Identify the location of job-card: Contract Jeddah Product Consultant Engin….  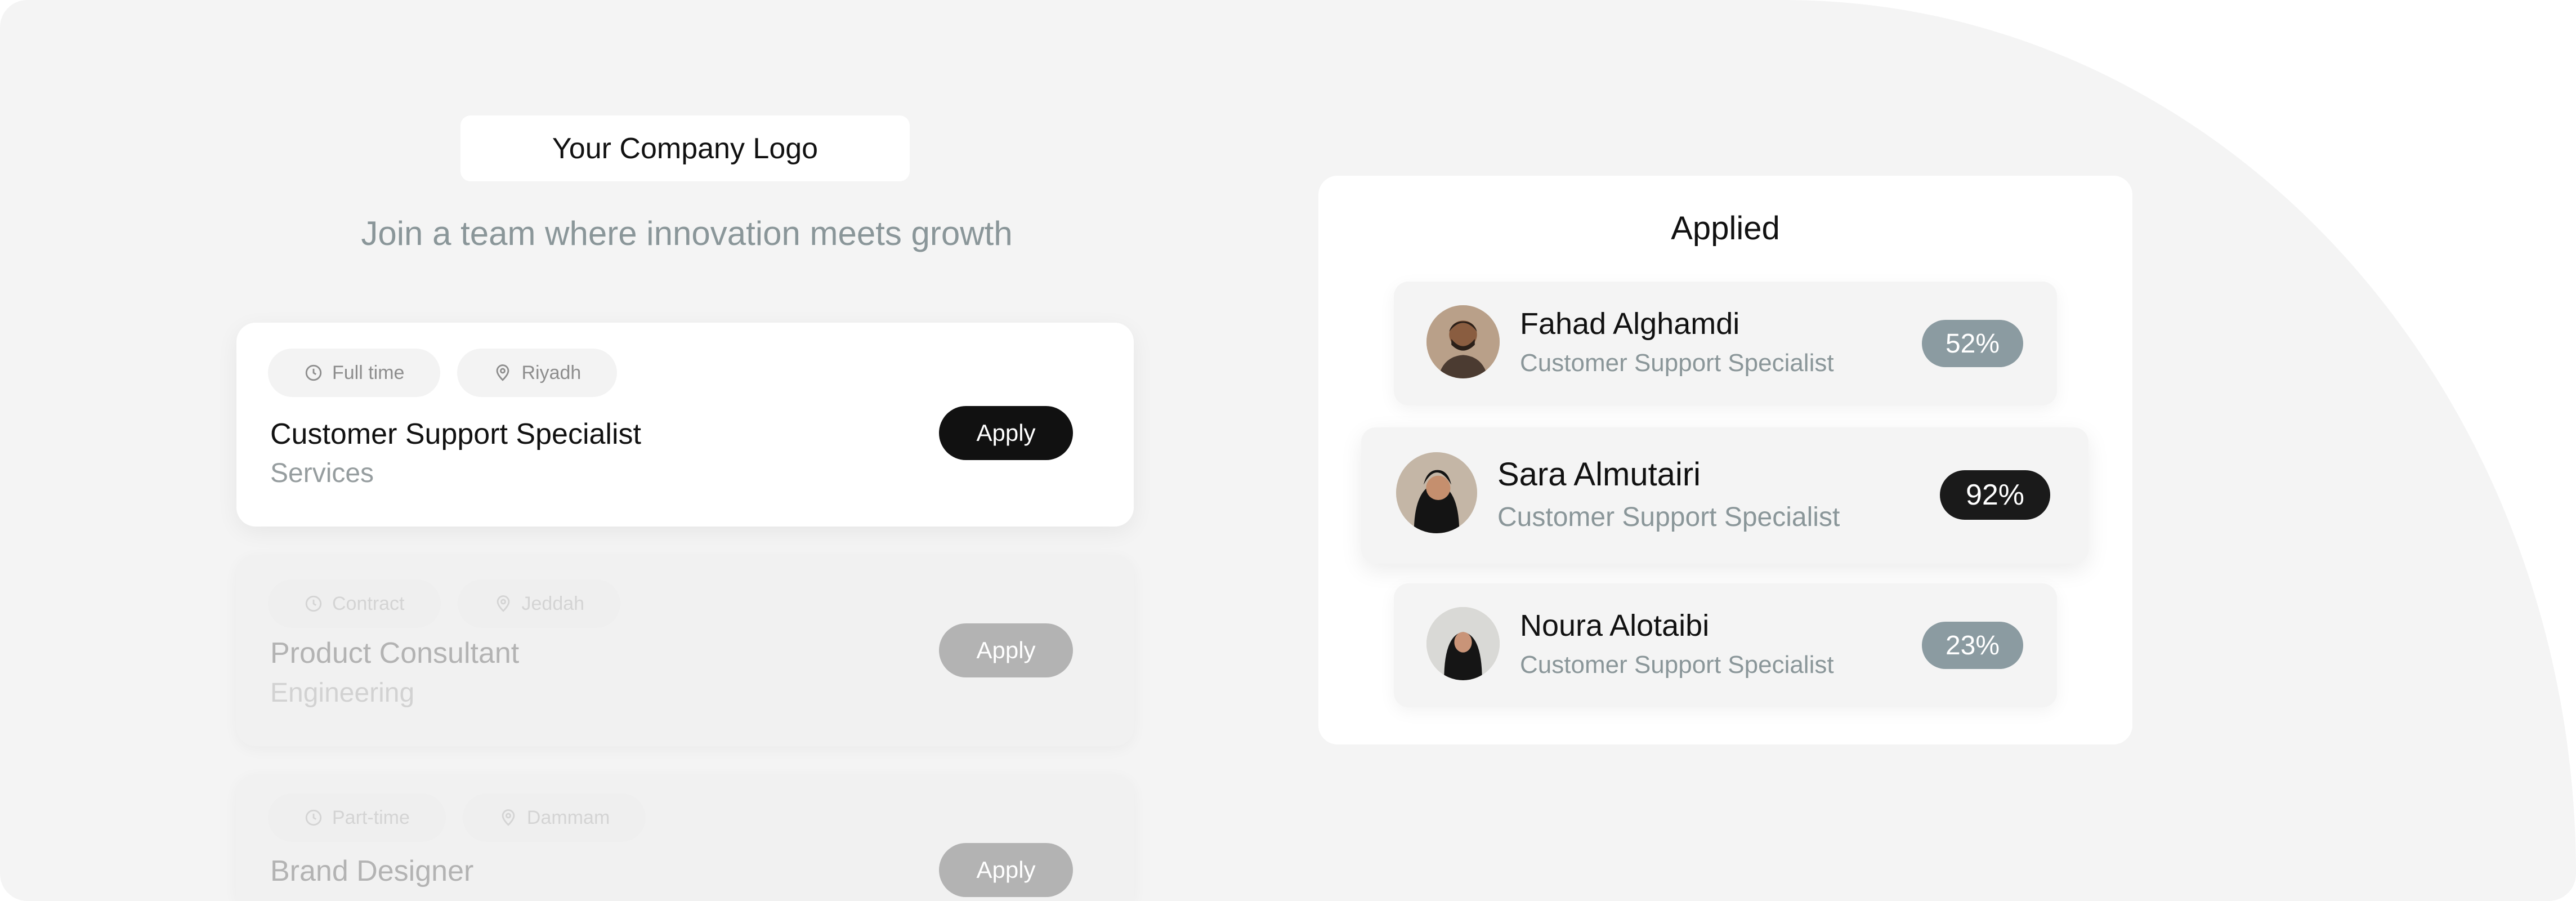
(685, 650).